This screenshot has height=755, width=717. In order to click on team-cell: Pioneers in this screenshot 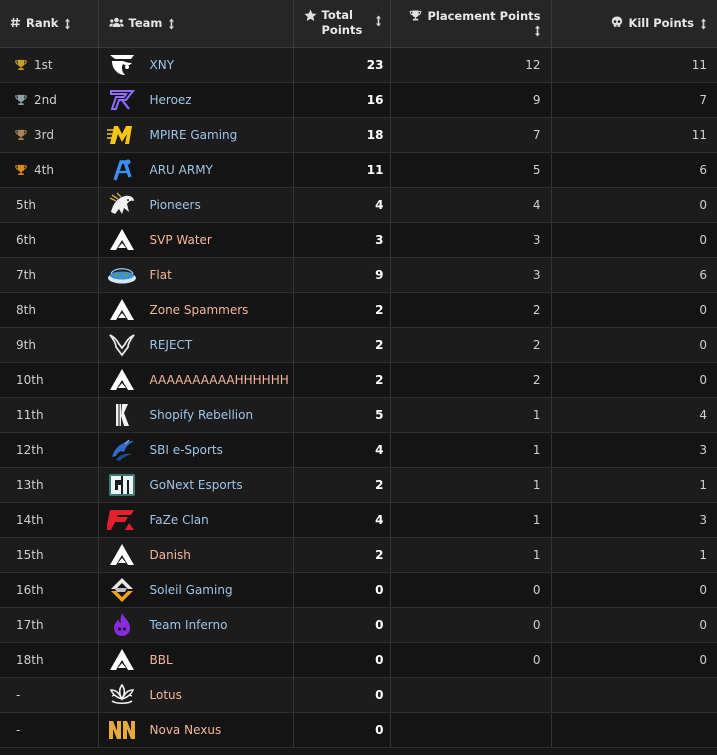, I will do `click(196, 205)`.